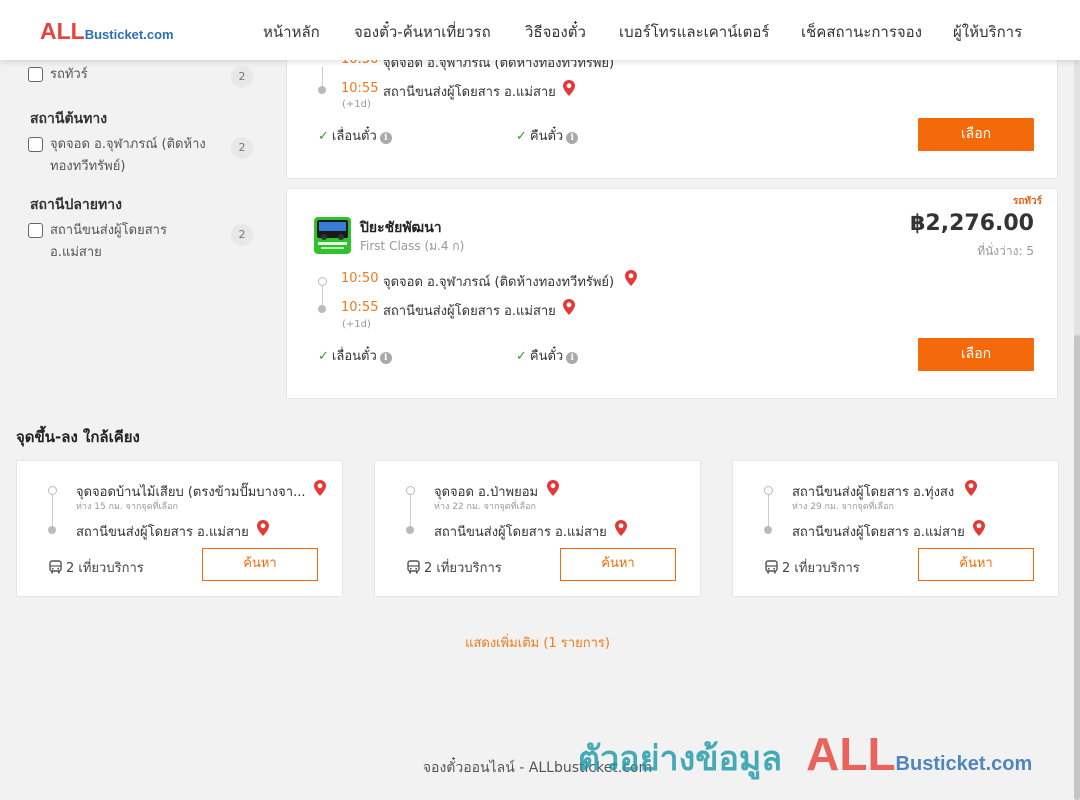 This screenshot has width=1080, height=800. I want to click on watermark-thai: ตัวอย่างข้อมูล, so click(680, 759).